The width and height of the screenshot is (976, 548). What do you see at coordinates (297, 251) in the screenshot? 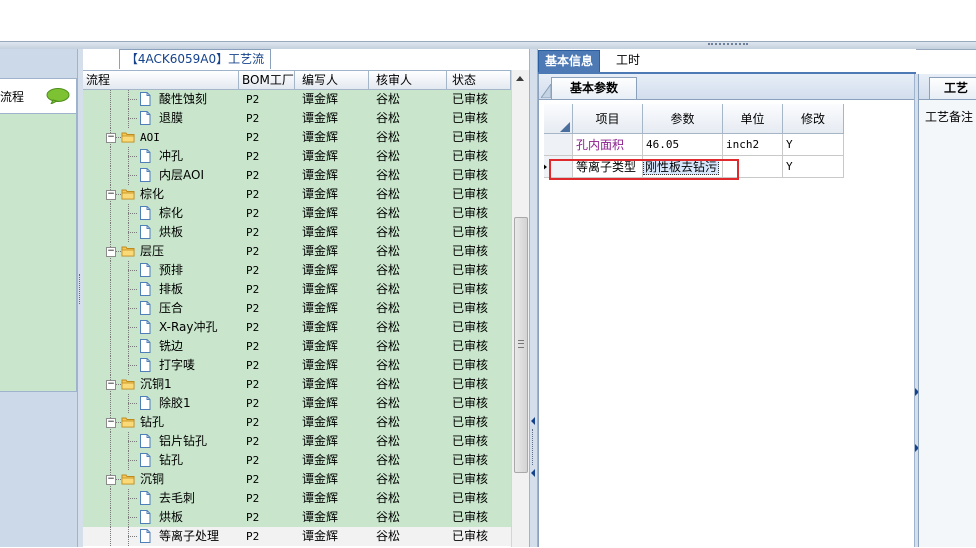
I see `tree-folder-row: − 层压 P2 谭金辉 谷松 已审核` at bounding box center [297, 251].